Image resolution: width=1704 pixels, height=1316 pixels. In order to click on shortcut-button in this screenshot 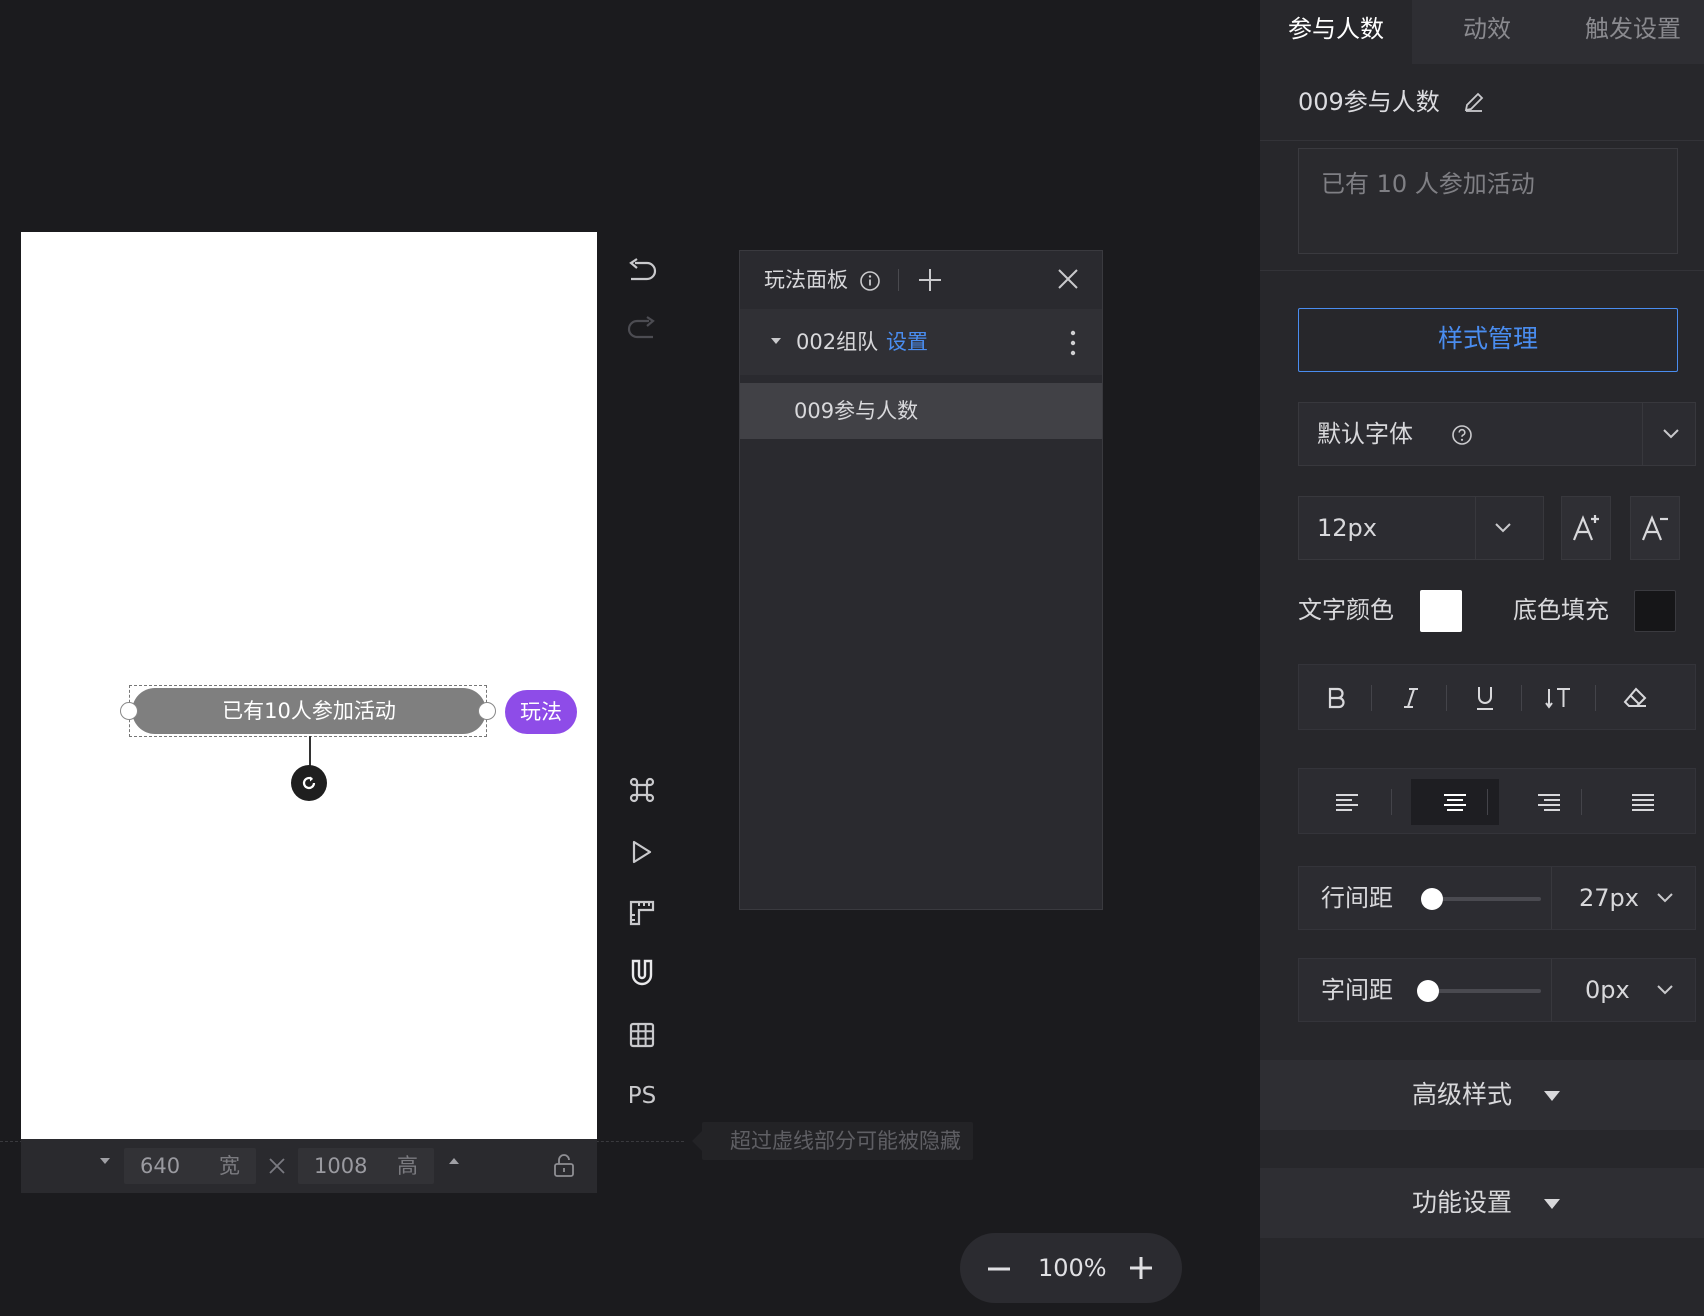, I will do `click(642, 790)`.